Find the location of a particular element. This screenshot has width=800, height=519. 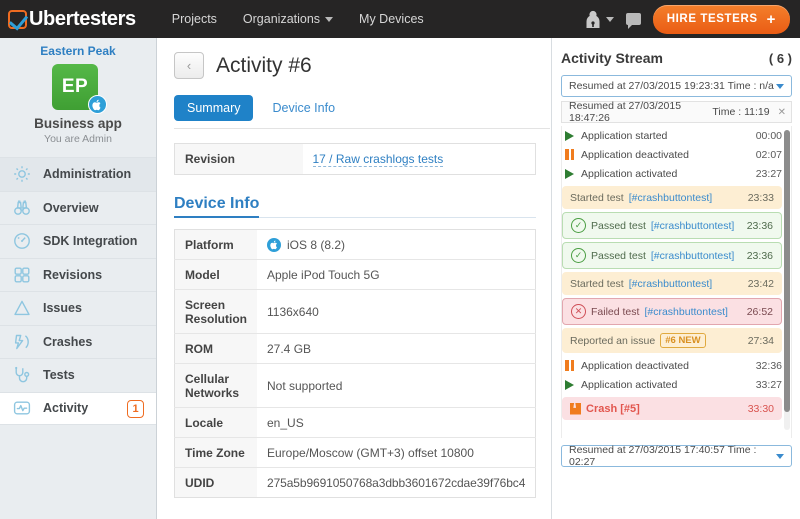

activity-count-badge: 1 is located at coordinates (135, 408).